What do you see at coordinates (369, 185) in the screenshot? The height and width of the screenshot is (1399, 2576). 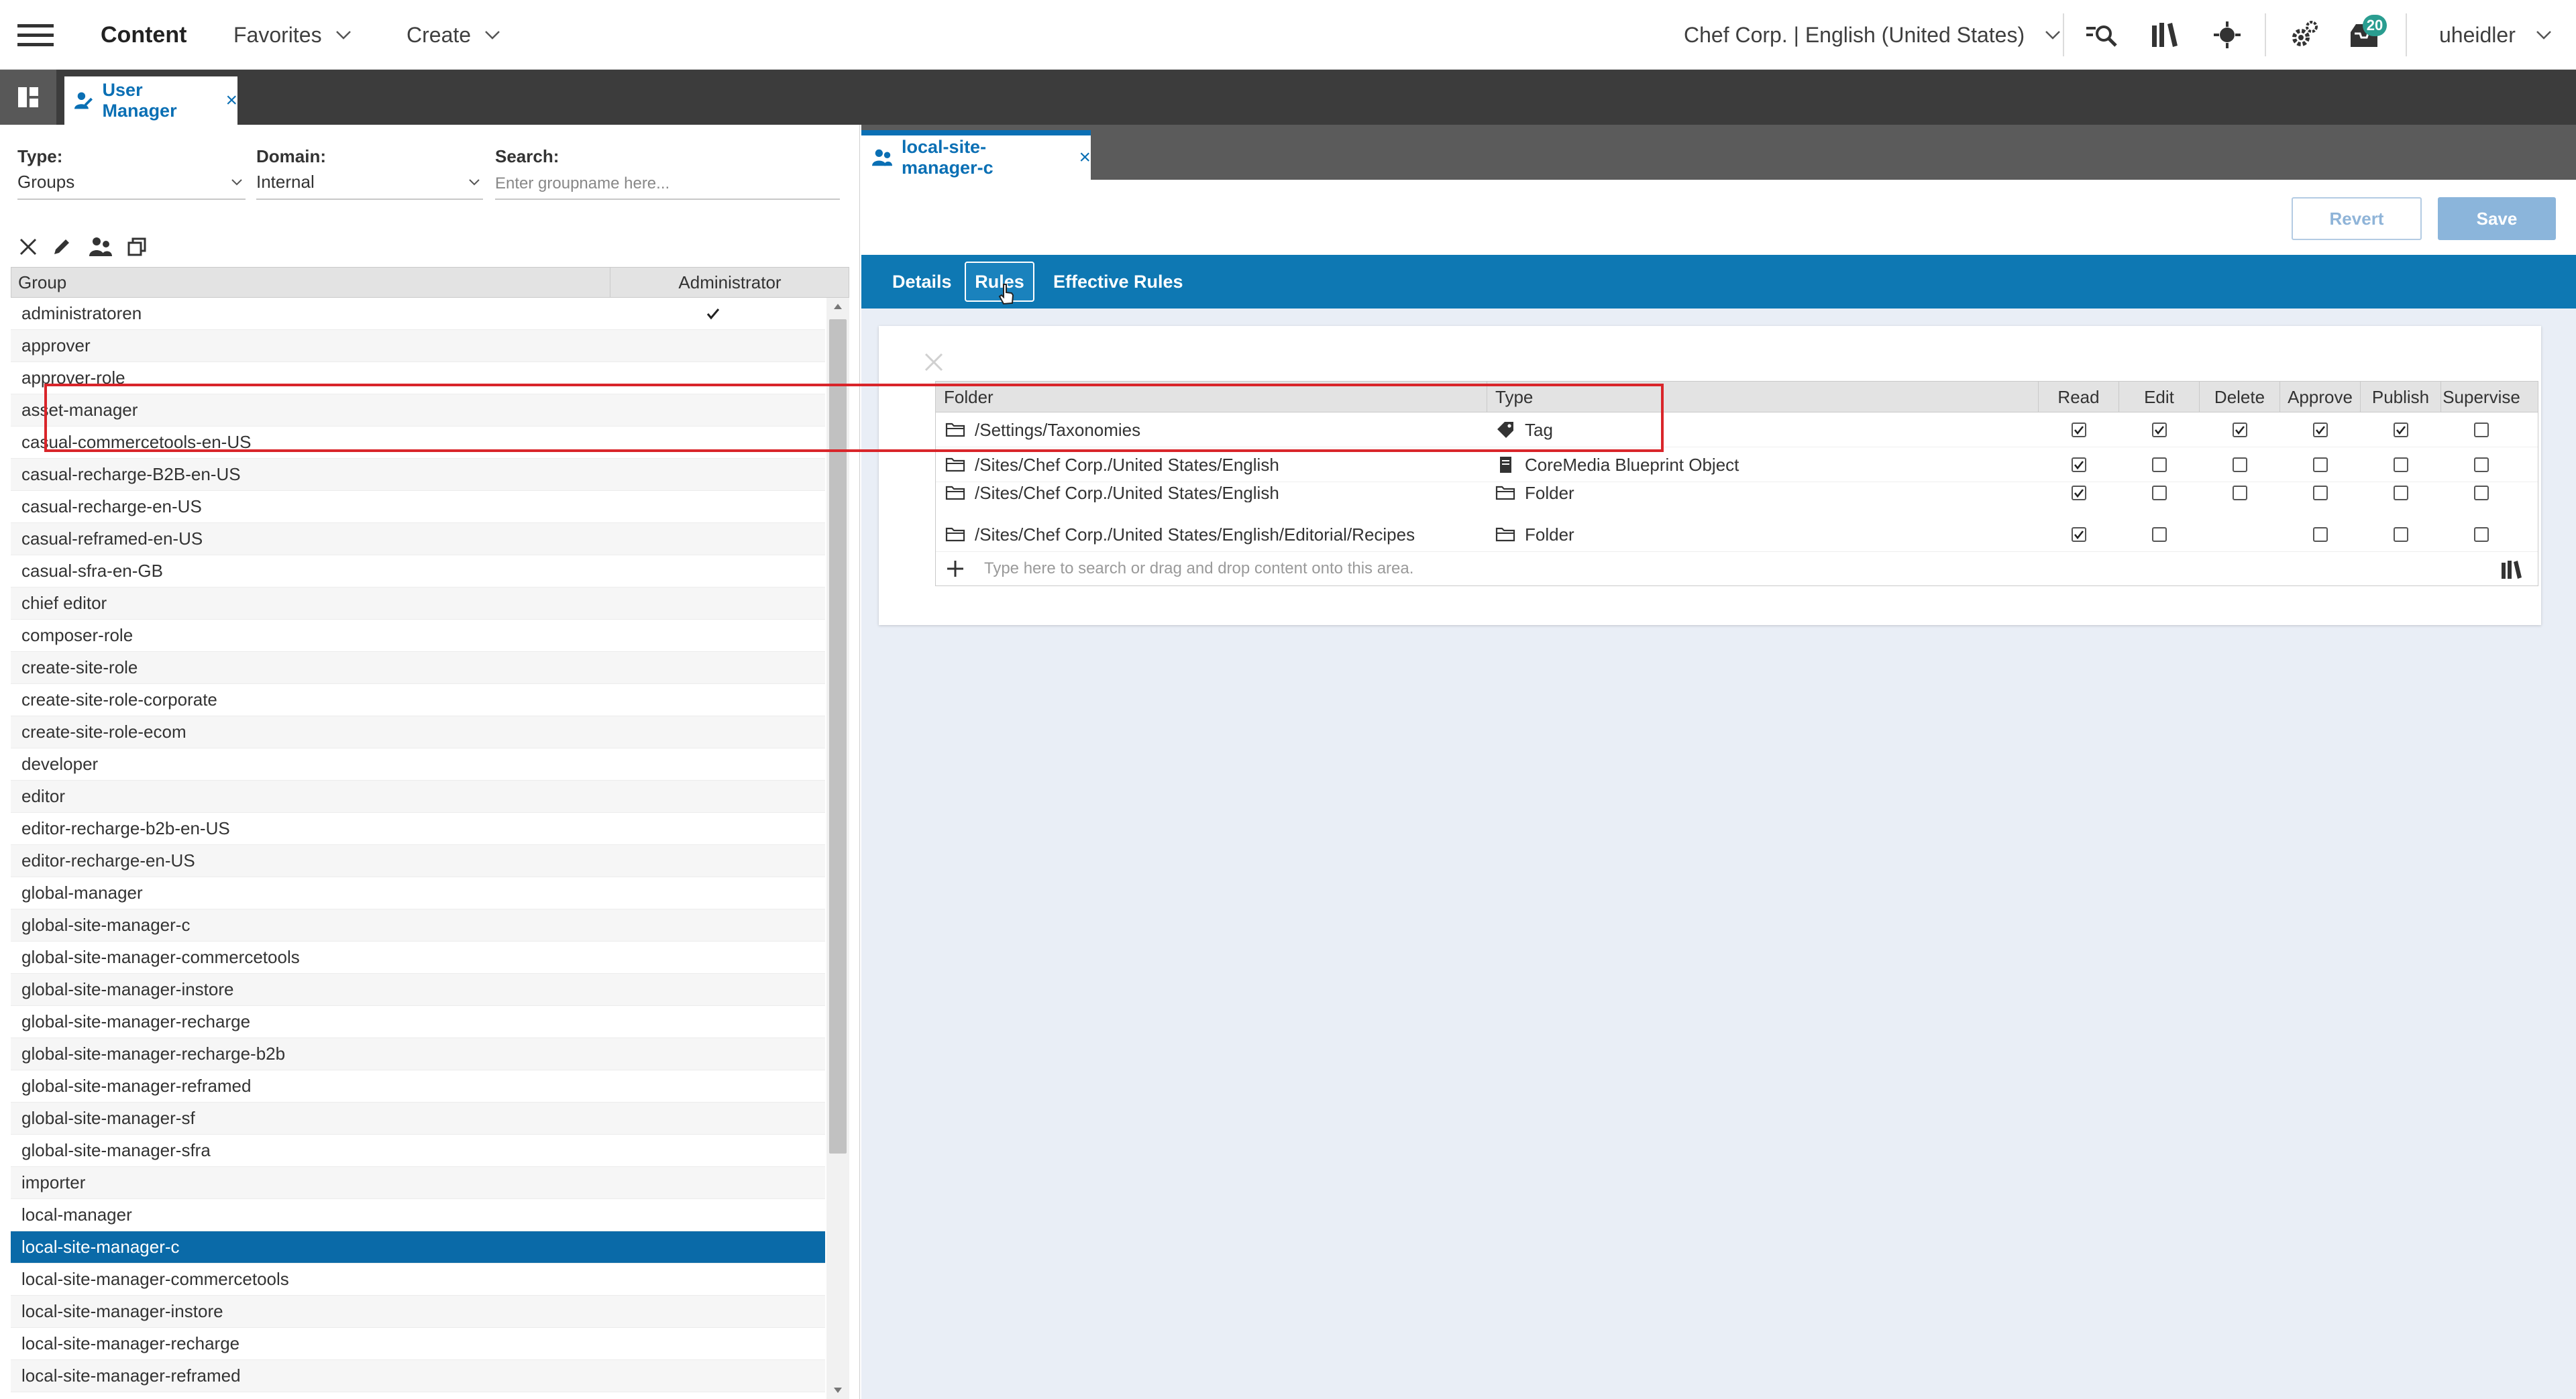 I see `domain-select: Internal` at bounding box center [369, 185].